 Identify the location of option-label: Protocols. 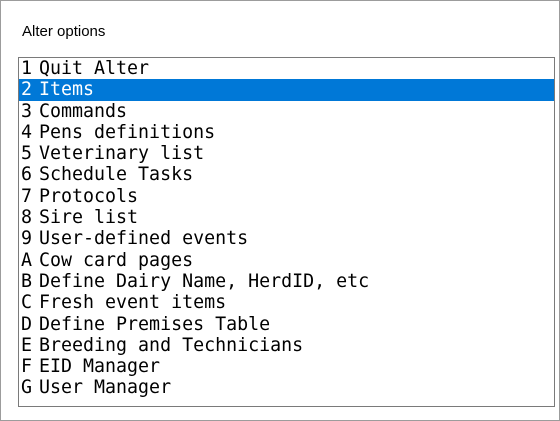
(89, 196).